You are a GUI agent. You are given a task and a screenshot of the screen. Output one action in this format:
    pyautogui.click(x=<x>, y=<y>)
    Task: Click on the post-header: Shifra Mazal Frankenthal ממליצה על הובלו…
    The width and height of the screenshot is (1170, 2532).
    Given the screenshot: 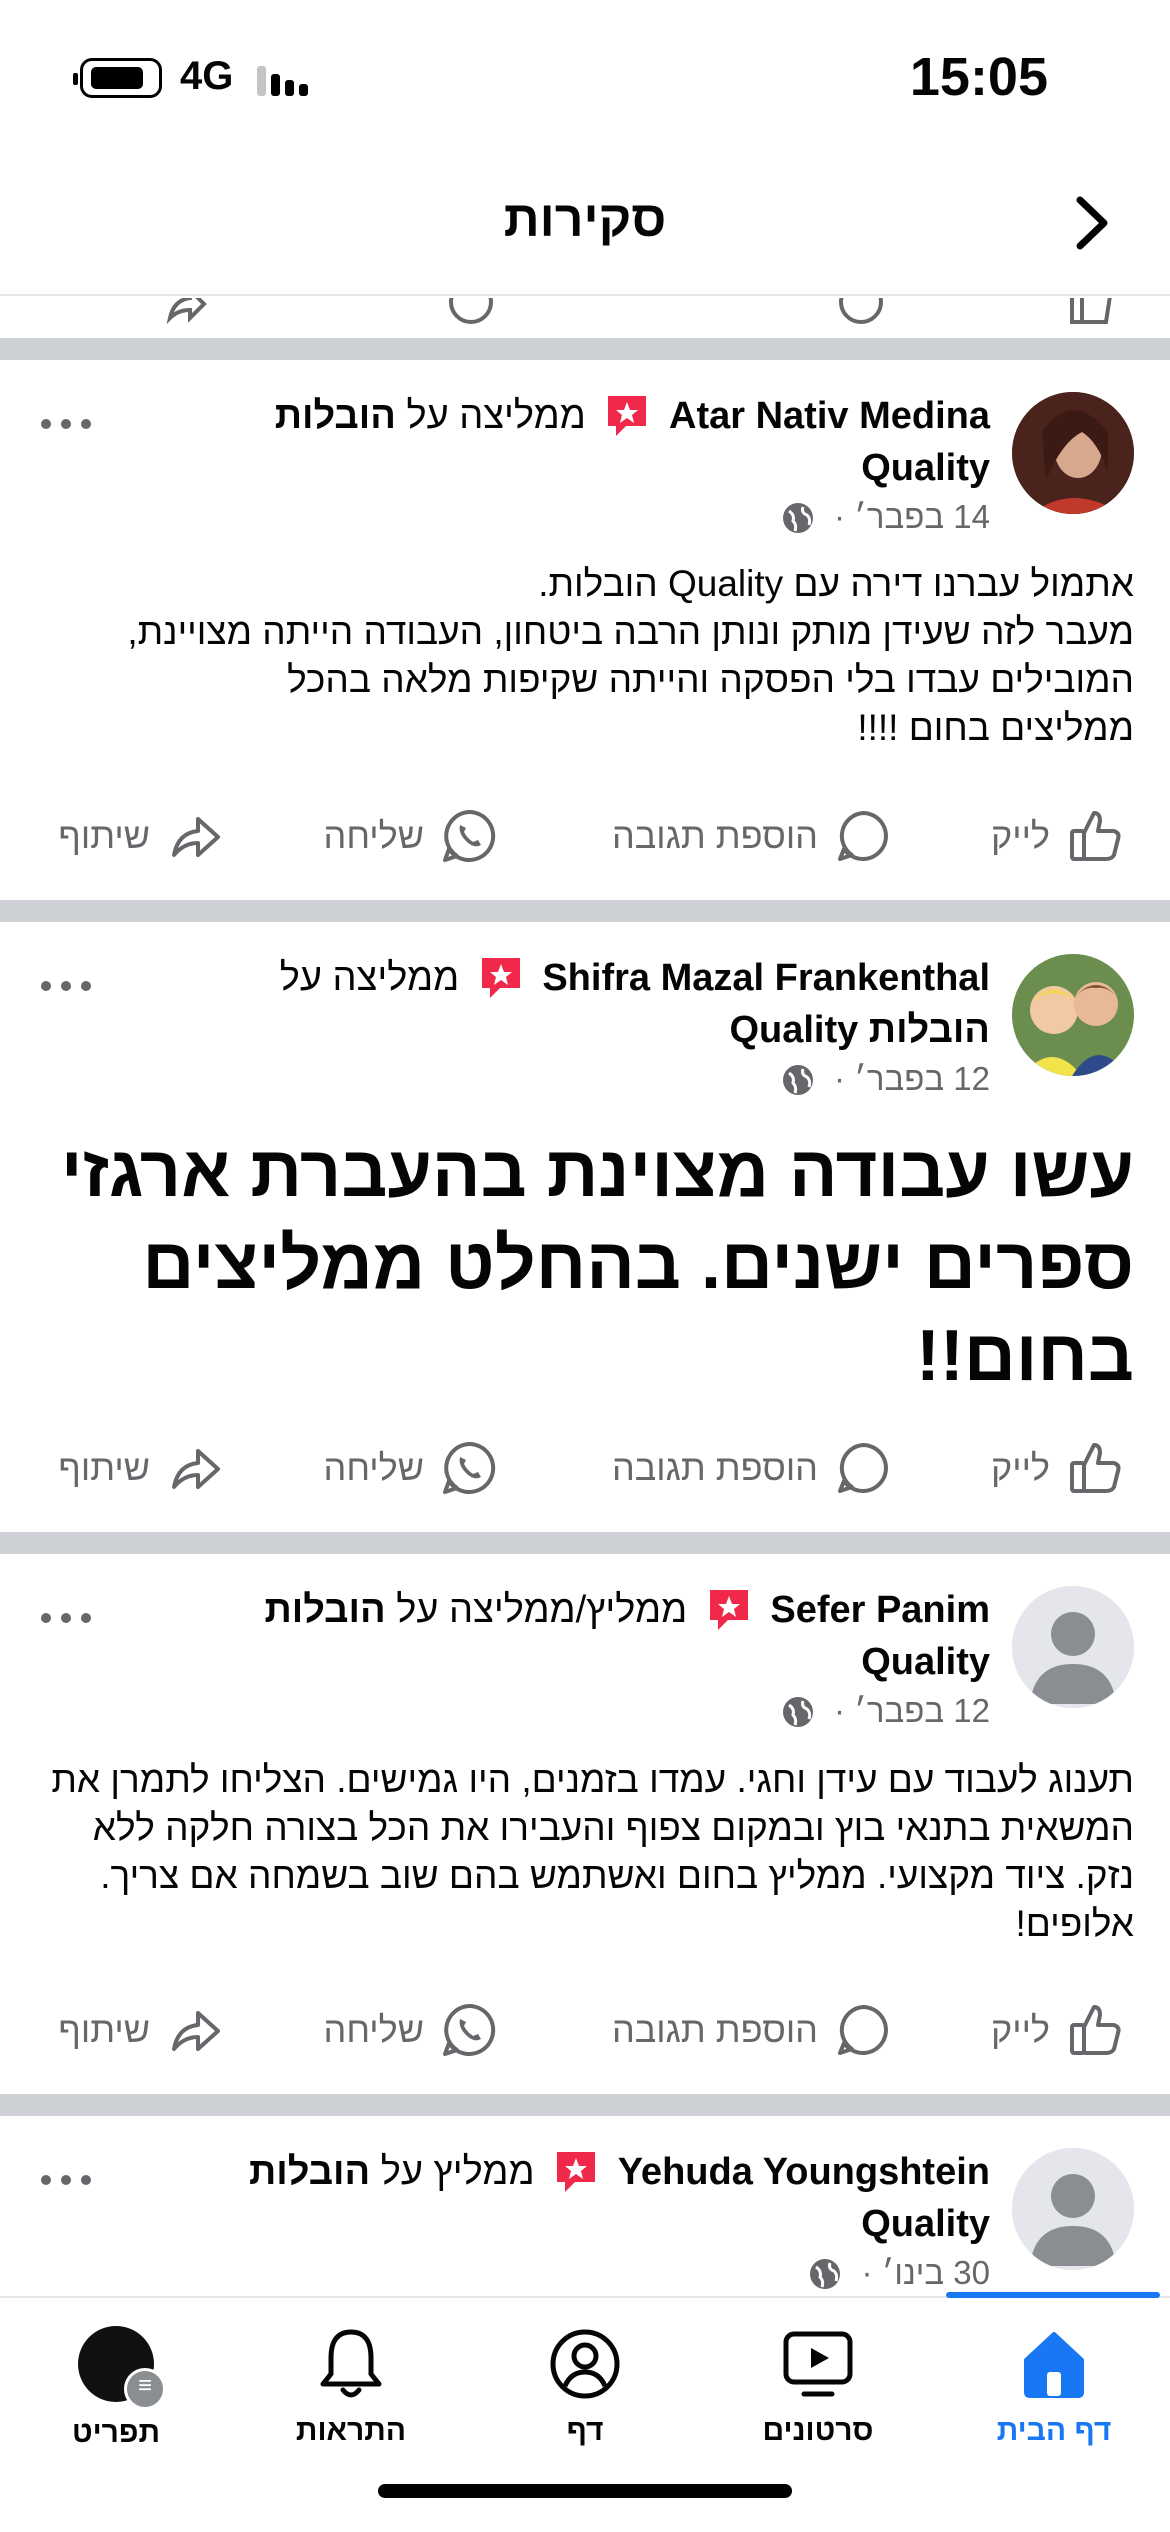 What is the action you would take?
    pyautogui.click(x=580, y=1004)
    